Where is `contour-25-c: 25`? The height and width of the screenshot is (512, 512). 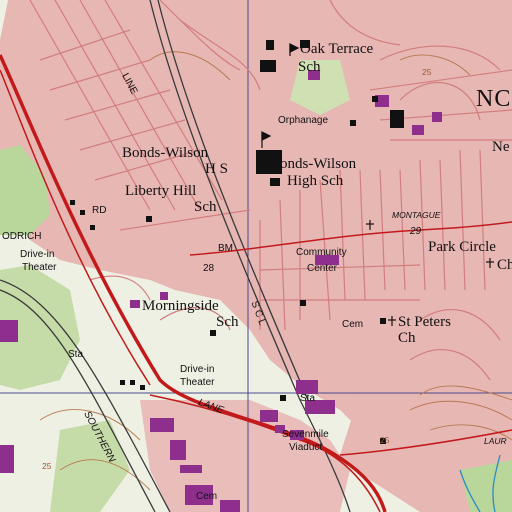
contour-25-c: 25 is located at coordinates (385, 440).